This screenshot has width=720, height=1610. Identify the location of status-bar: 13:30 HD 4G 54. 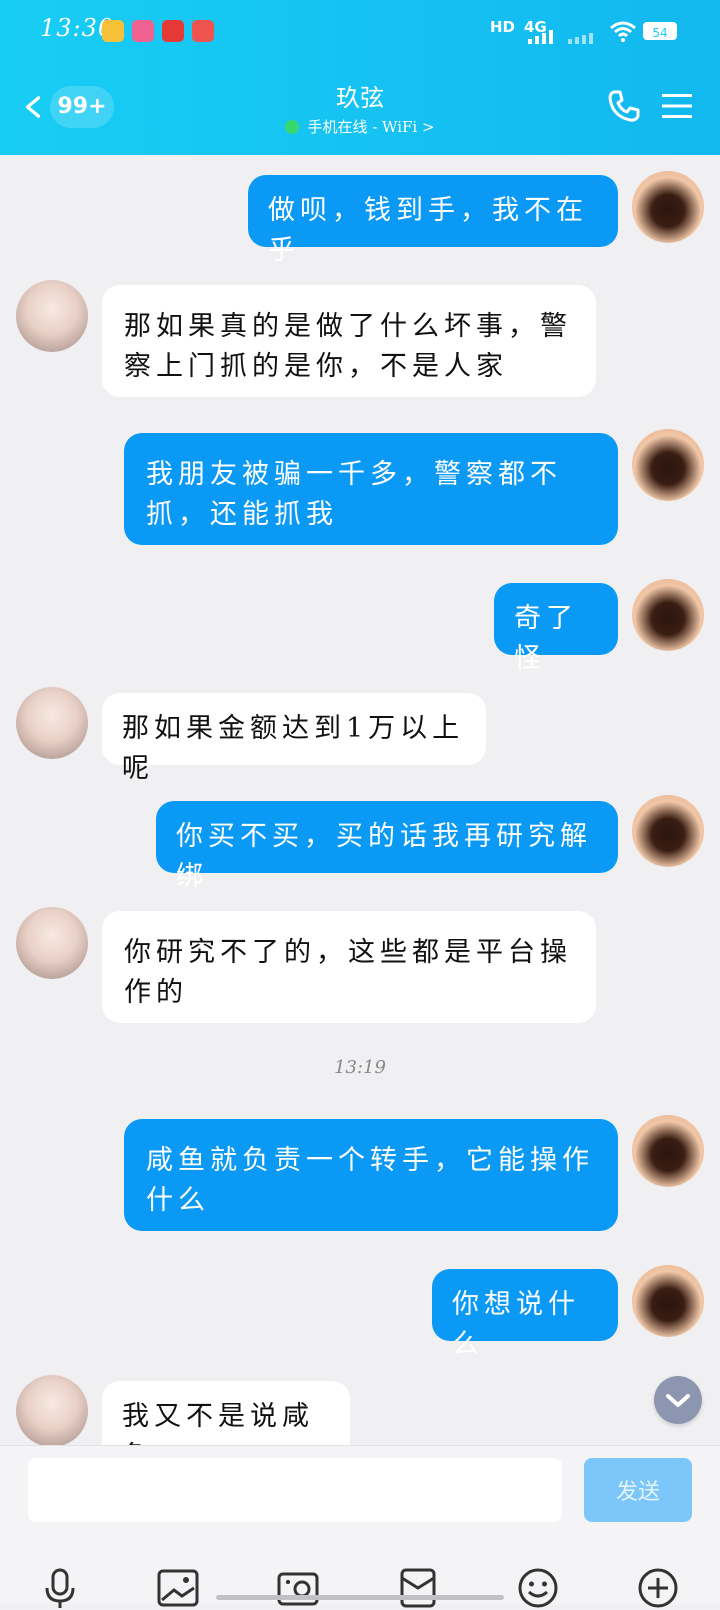
(360, 30).